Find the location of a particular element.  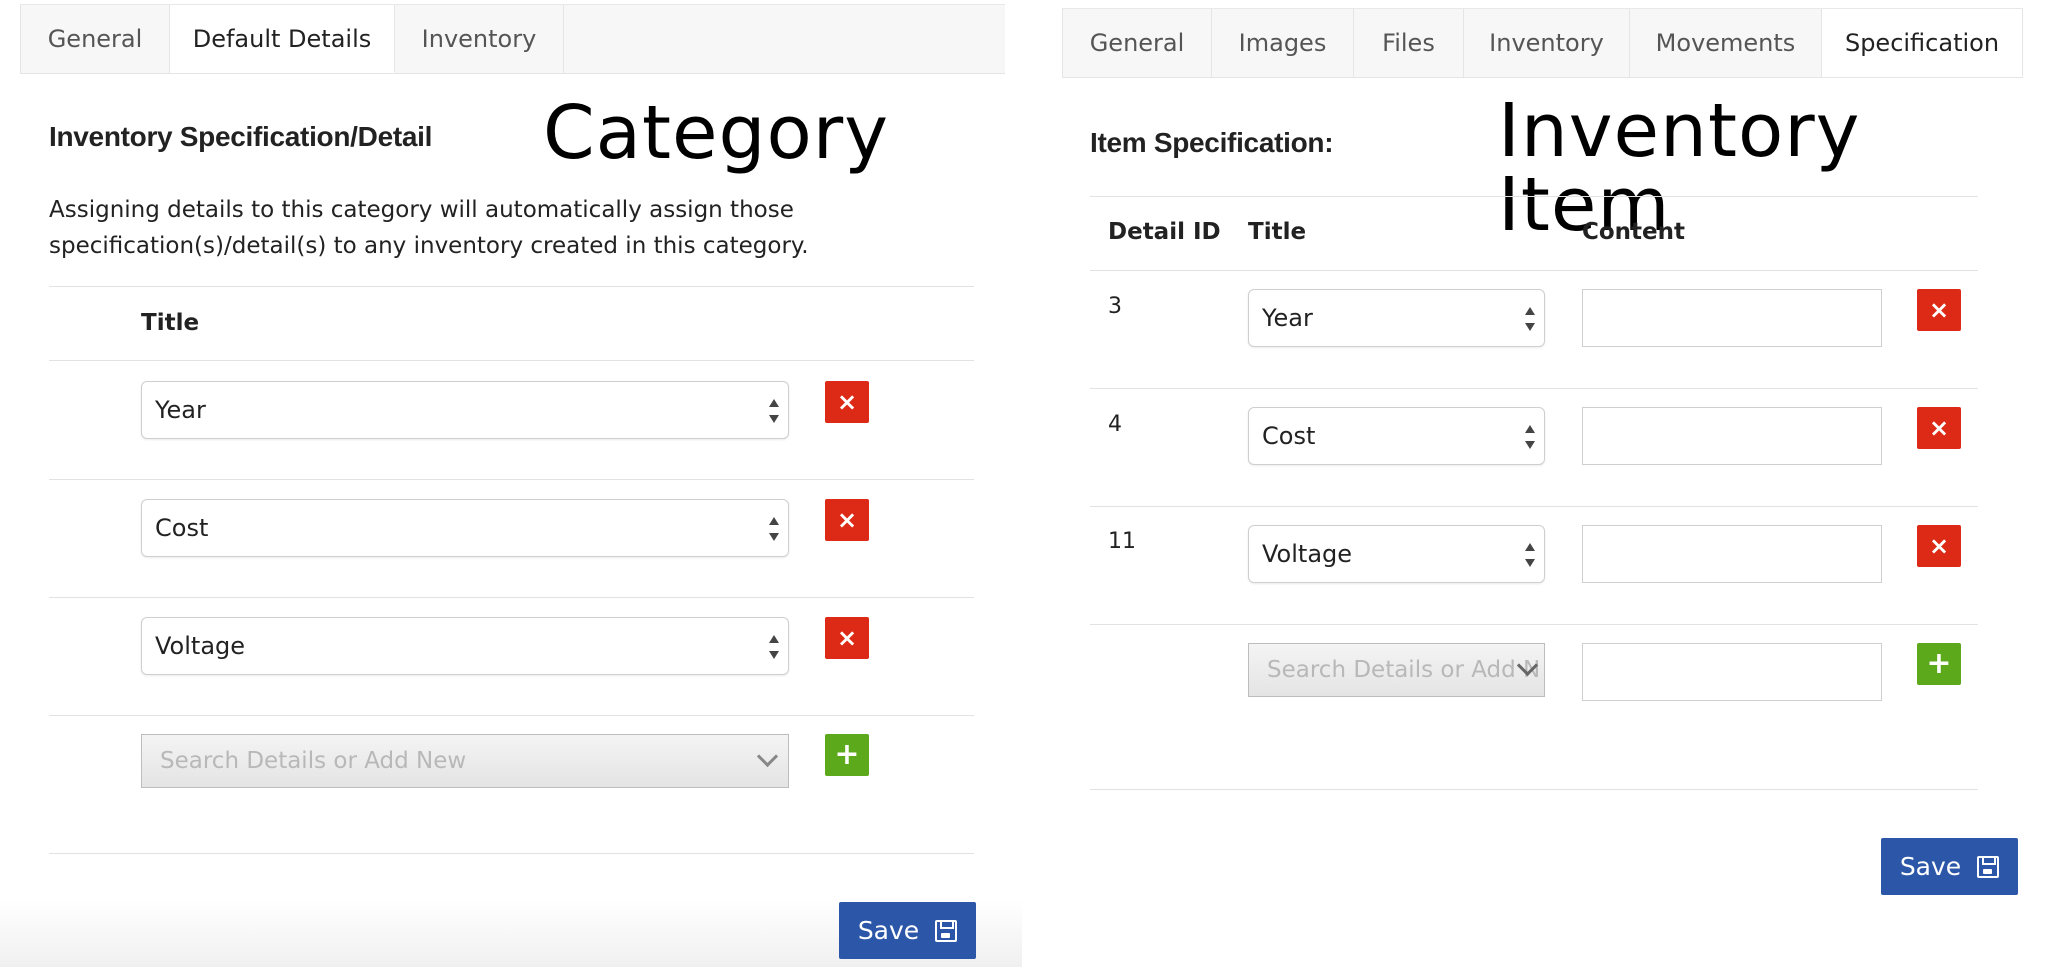

tab-images: Images is located at coordinates (1283, 43).